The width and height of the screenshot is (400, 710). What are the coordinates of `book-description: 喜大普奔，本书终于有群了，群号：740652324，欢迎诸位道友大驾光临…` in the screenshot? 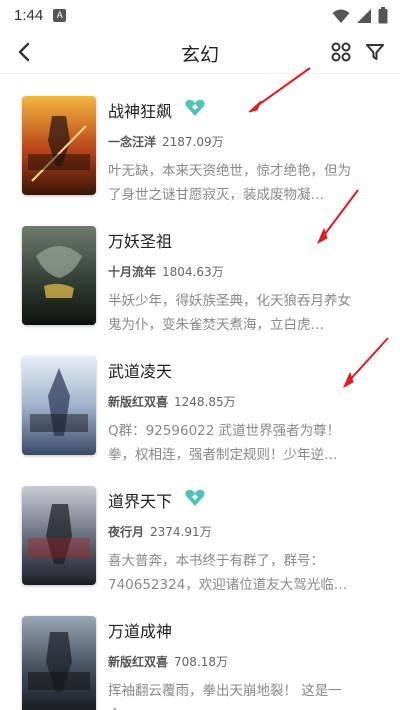 It's located at (228, 573).